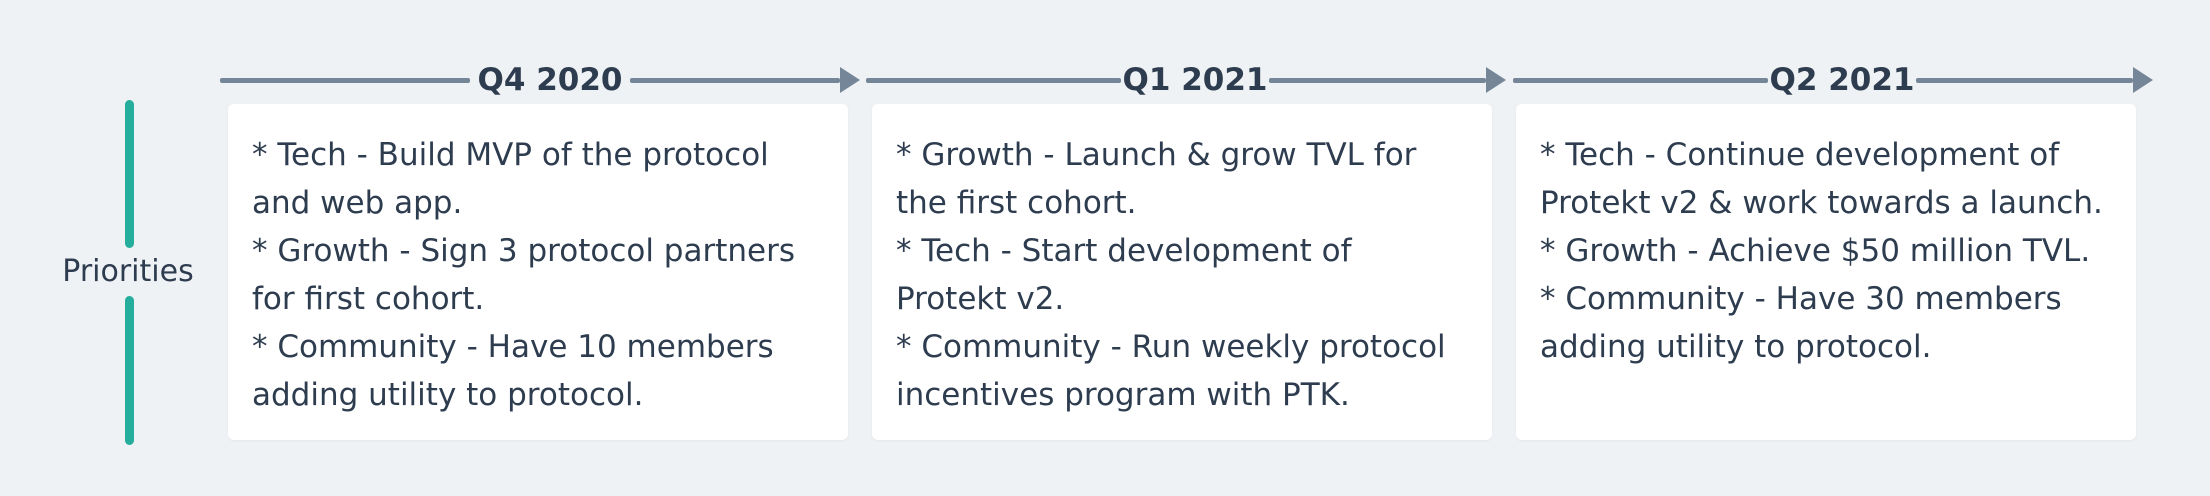 The image size is (2210, 496). Describe the element at coordinates (1156, 155) in the screenshot. I see `card-text-line: * Growth - Launch & grow TVL for` at that location.